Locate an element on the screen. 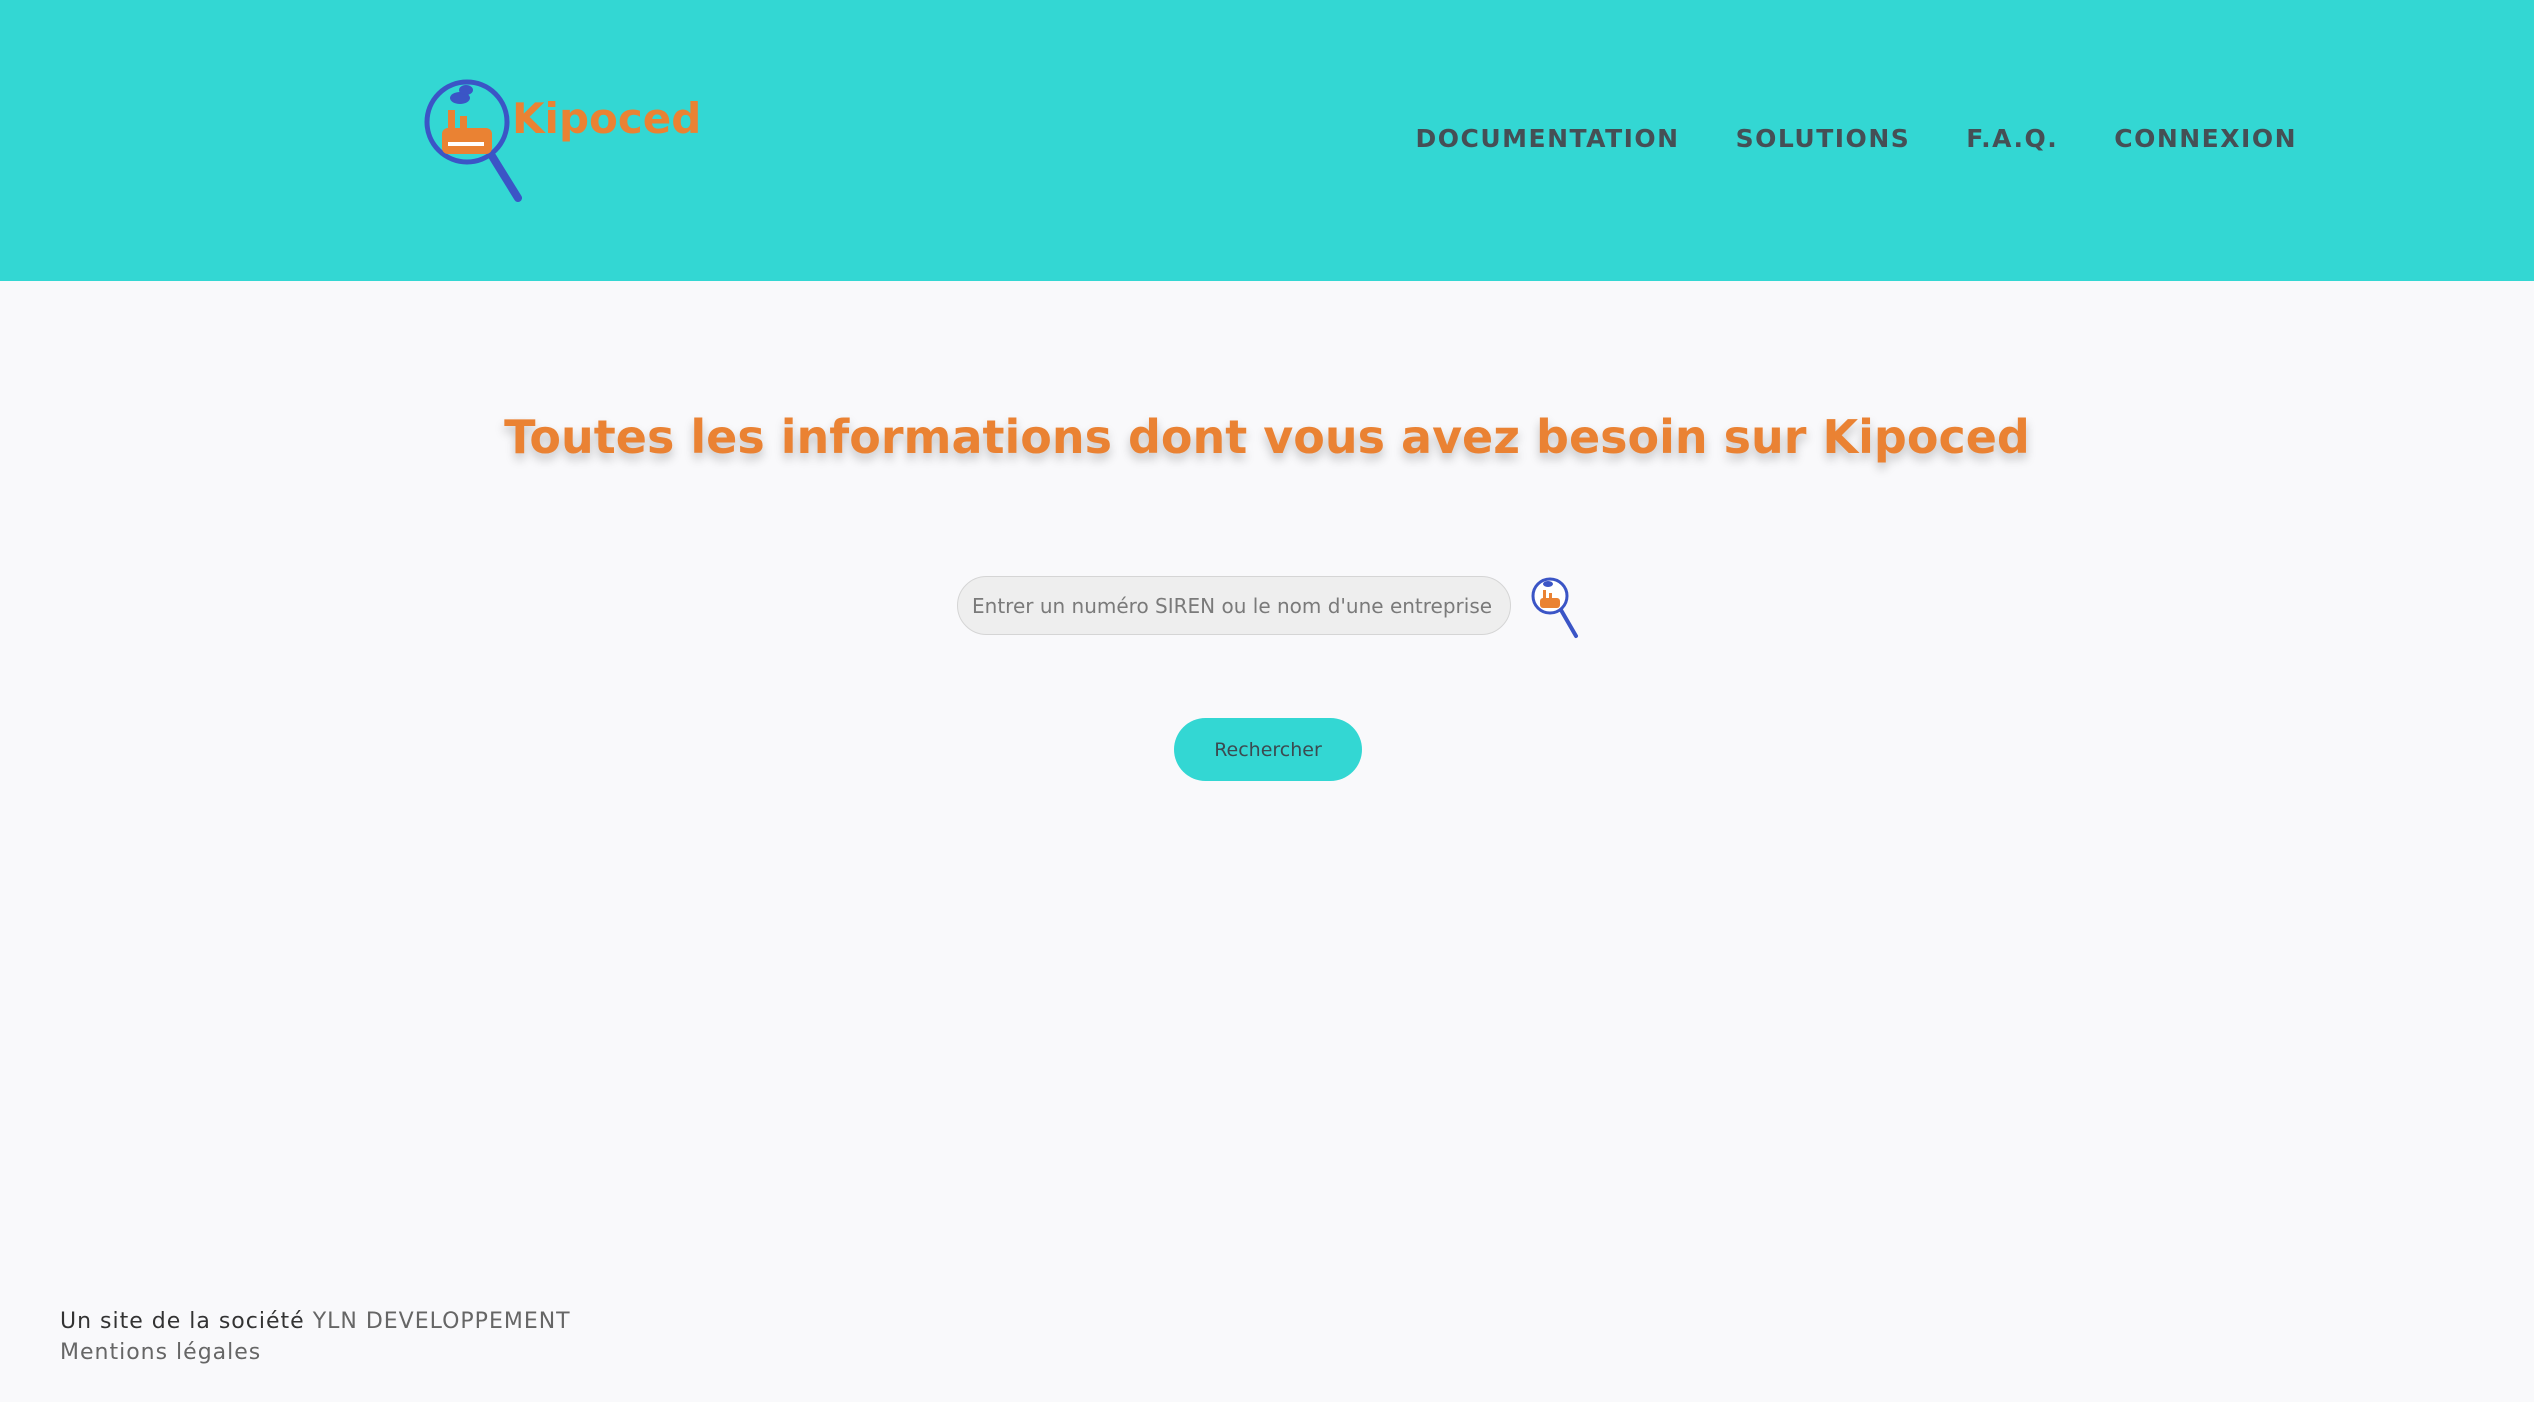 This screenshot has width=2534, height=1402. footer-company-link: YLN DEVELOPPEMENT is located at coordinates (442, 1321).